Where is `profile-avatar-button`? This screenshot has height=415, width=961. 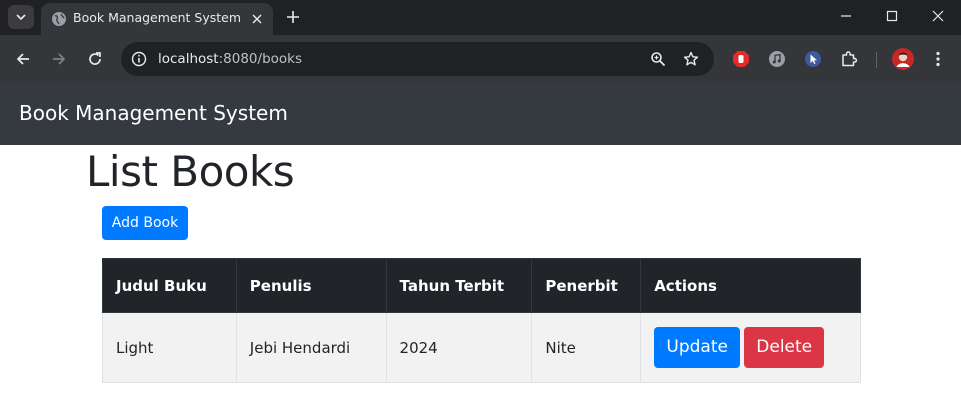 profile-avatar-button is located at coordinates (903, 59).